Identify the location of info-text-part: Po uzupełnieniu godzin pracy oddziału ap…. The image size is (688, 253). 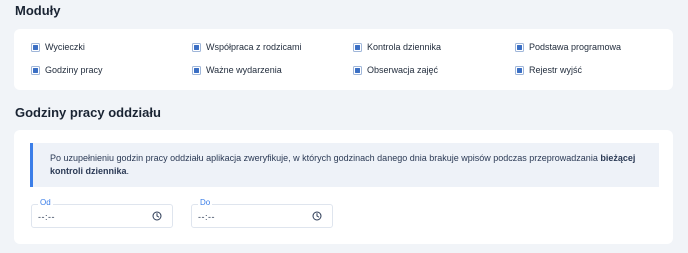
(325, 158).